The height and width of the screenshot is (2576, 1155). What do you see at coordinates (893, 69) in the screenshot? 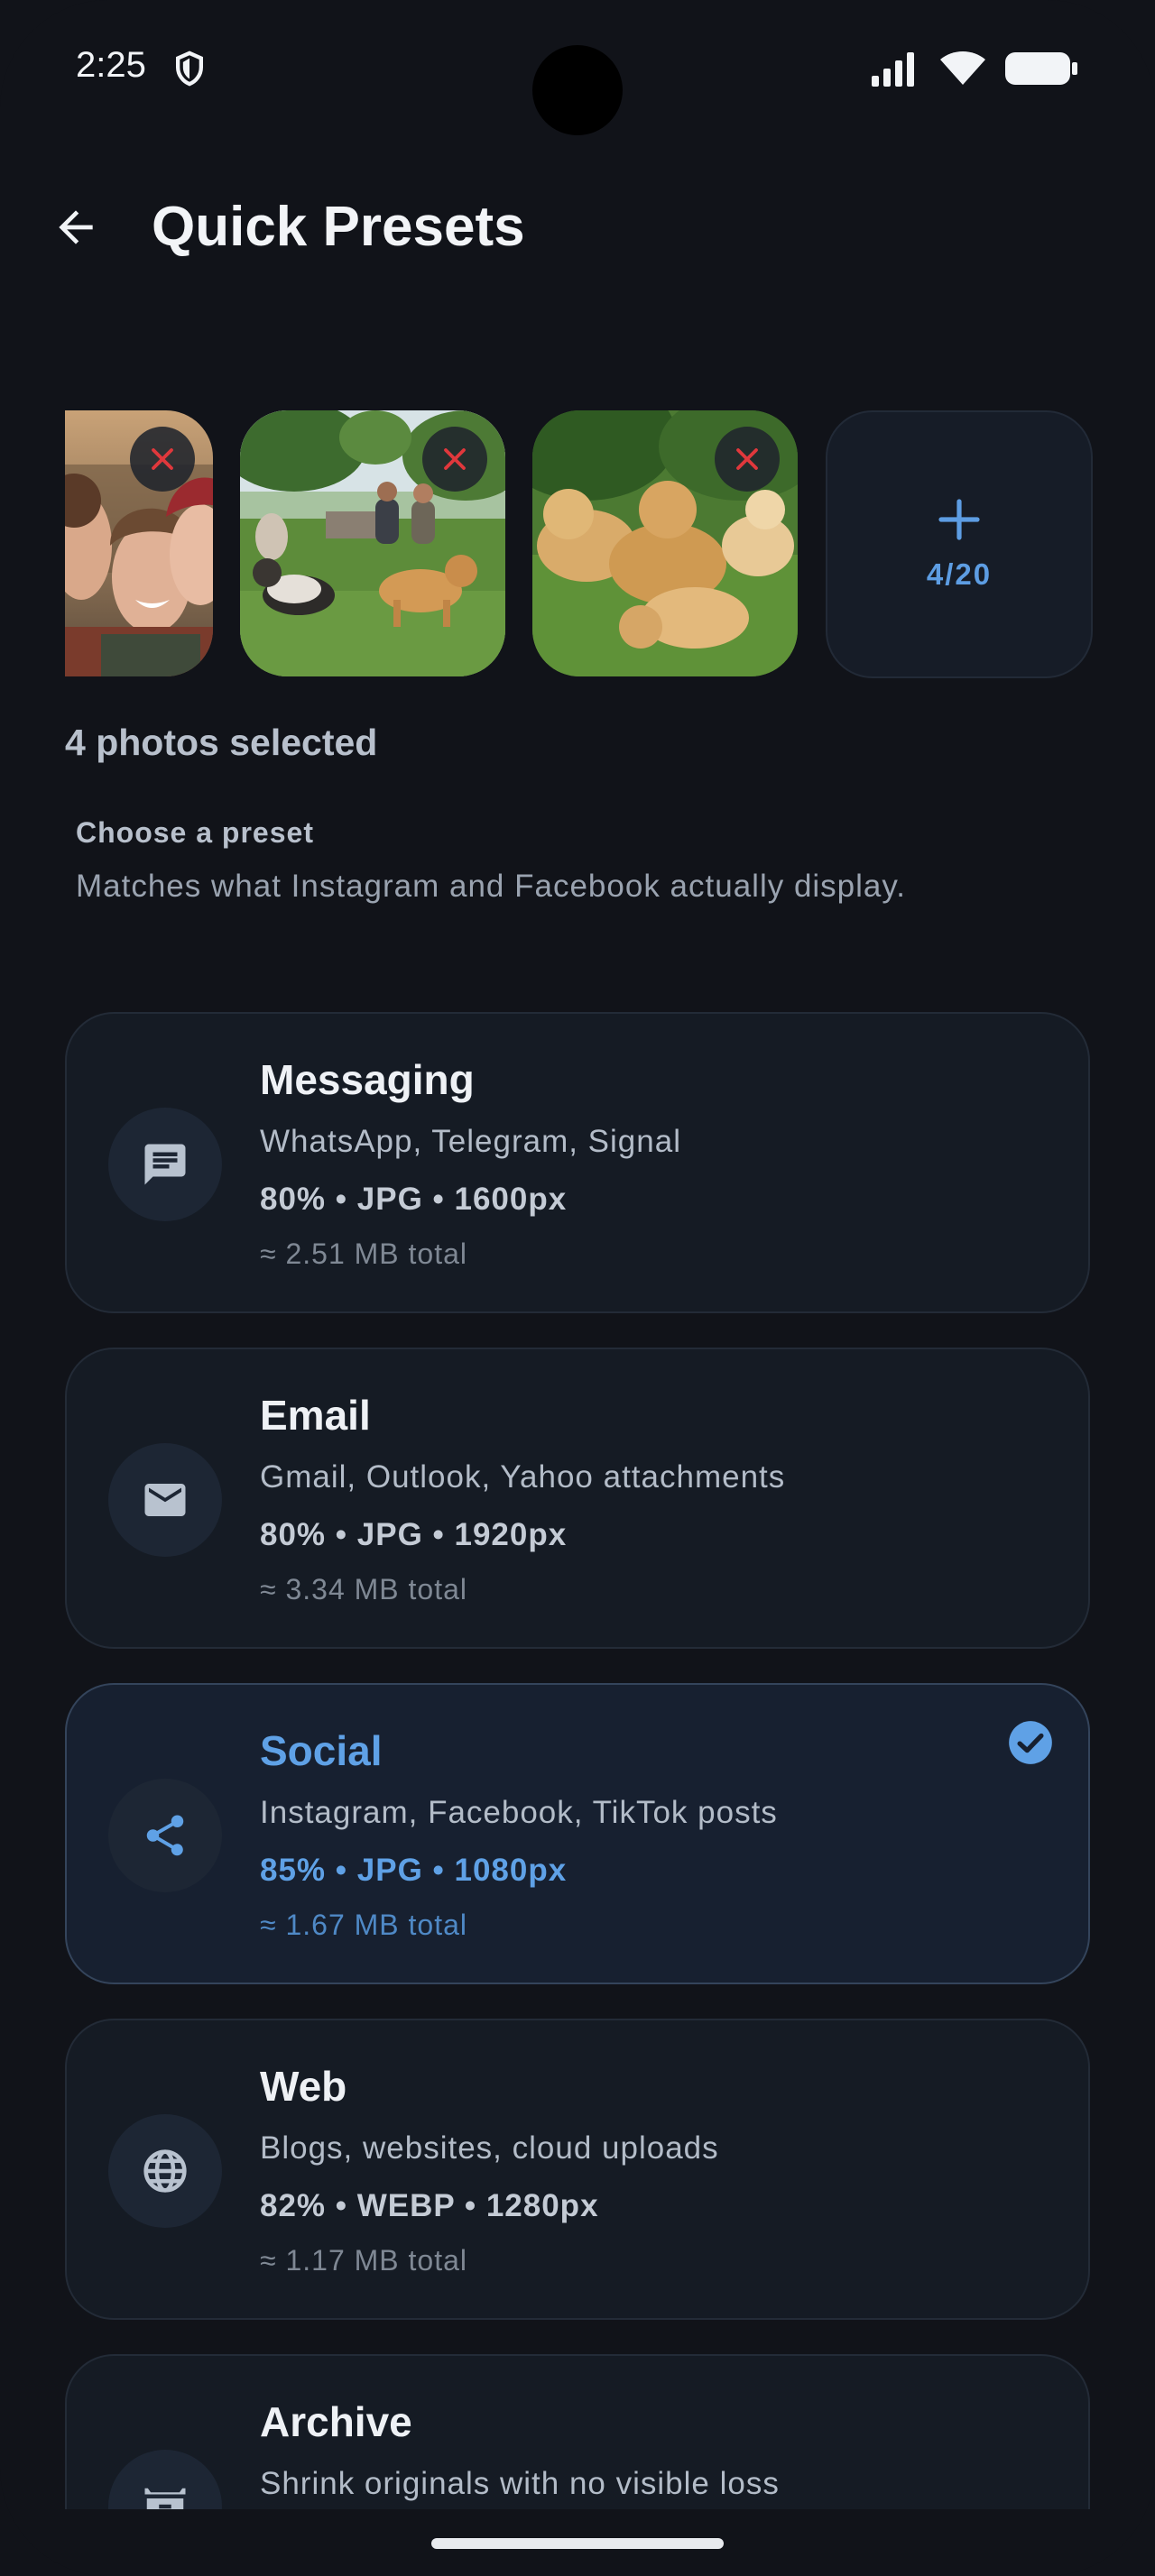
I see `signal-icon` at bounding box center [893, 69].